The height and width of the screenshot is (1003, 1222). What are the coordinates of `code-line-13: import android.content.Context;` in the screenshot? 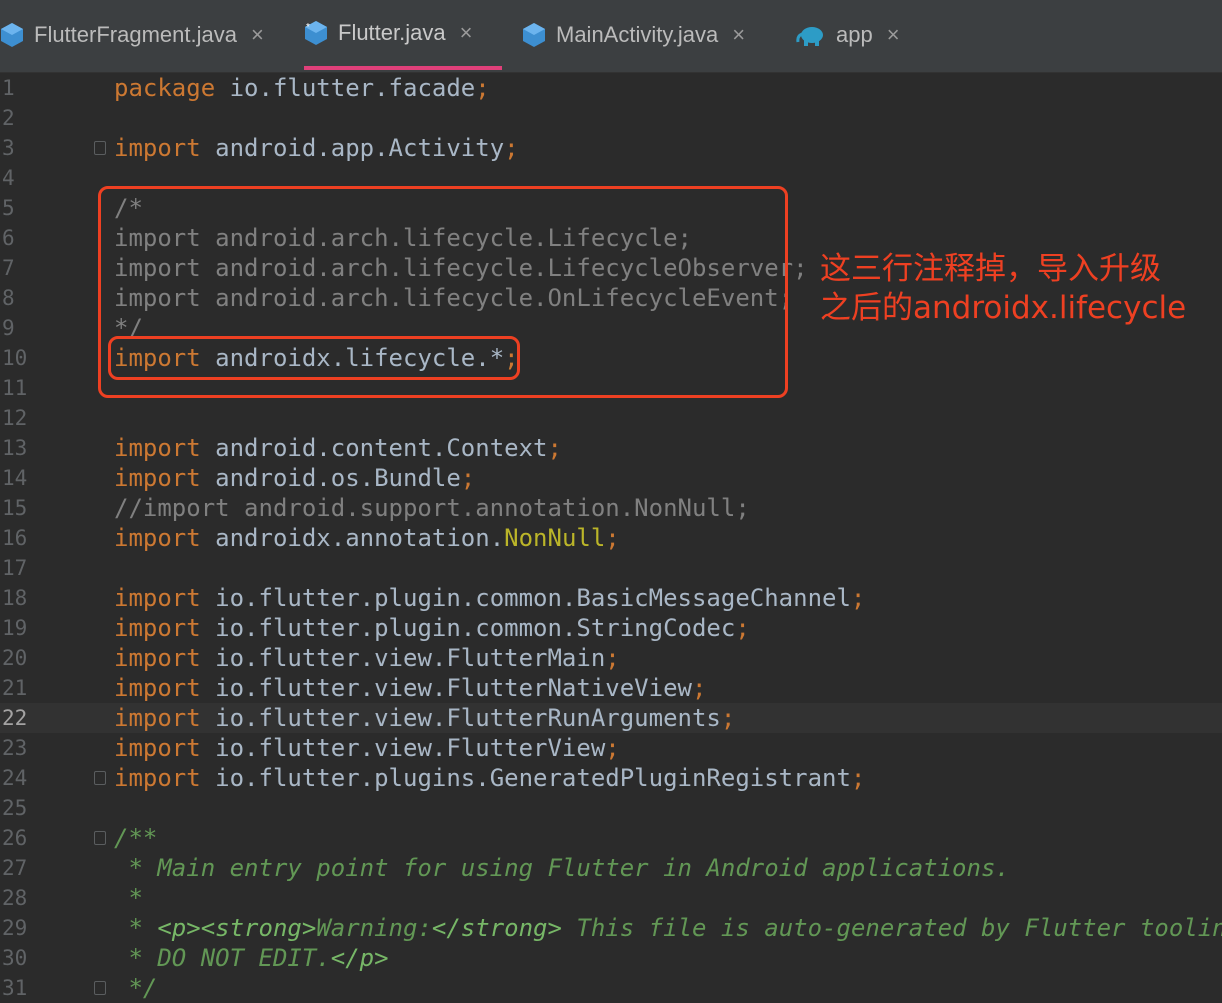 It's located at (338, 448).